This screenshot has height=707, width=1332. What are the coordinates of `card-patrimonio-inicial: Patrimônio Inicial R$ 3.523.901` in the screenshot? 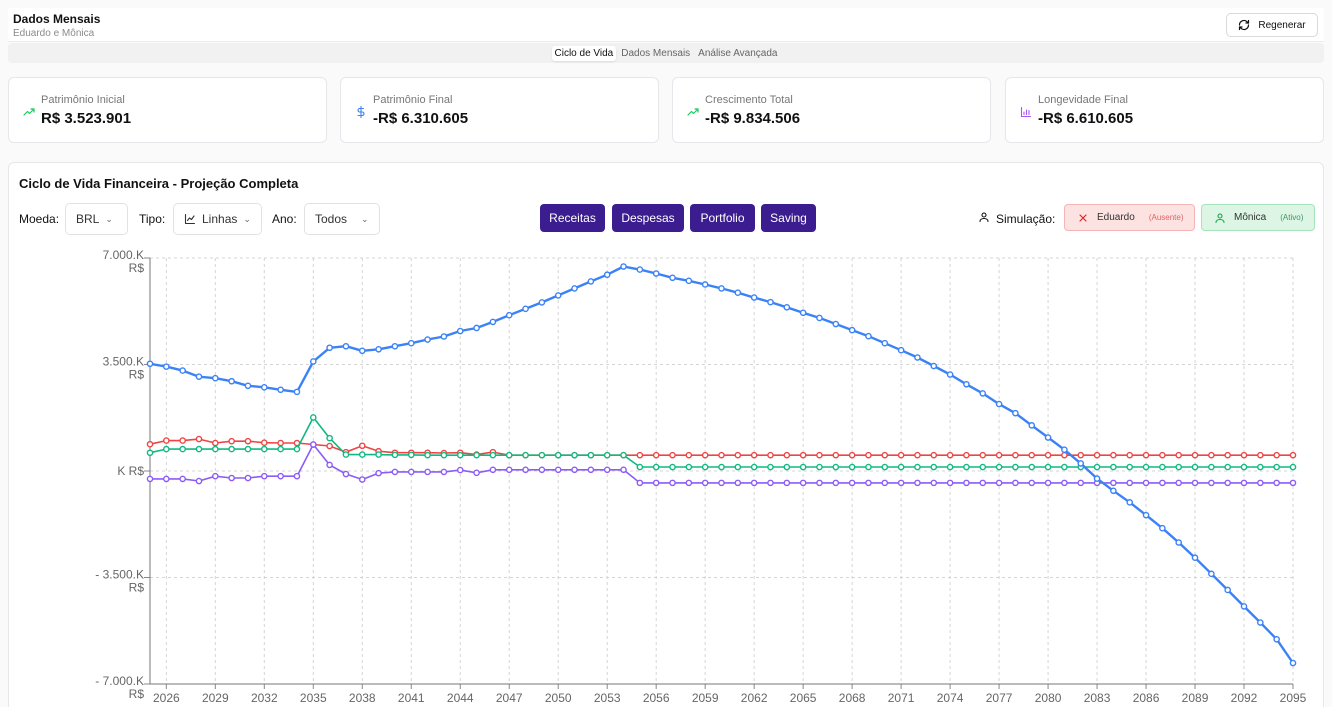 It's located at (167, 110).